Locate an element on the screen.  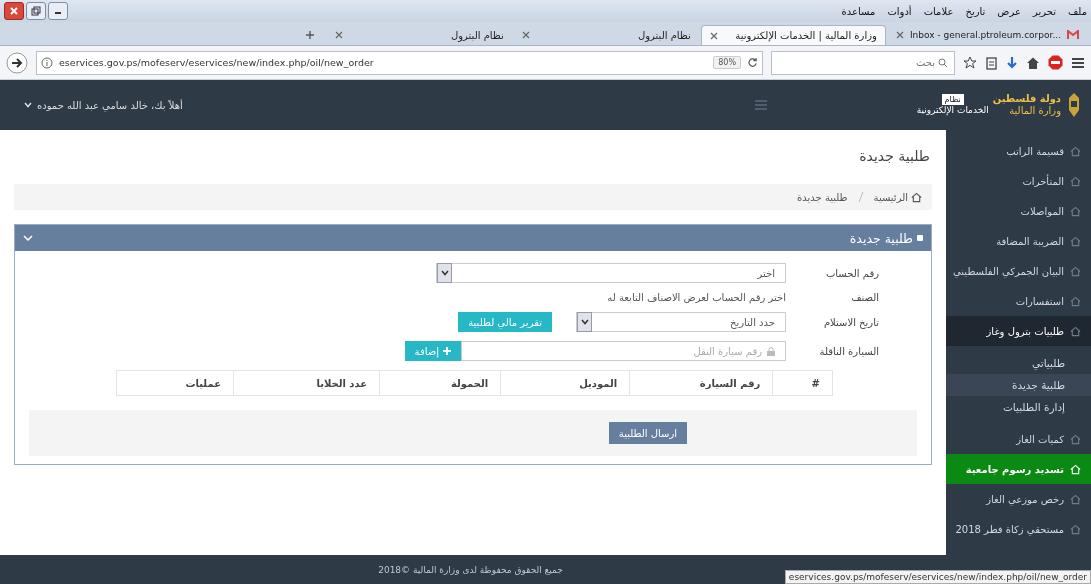
menu-item: أدوات is located at coordinates (899, 11).